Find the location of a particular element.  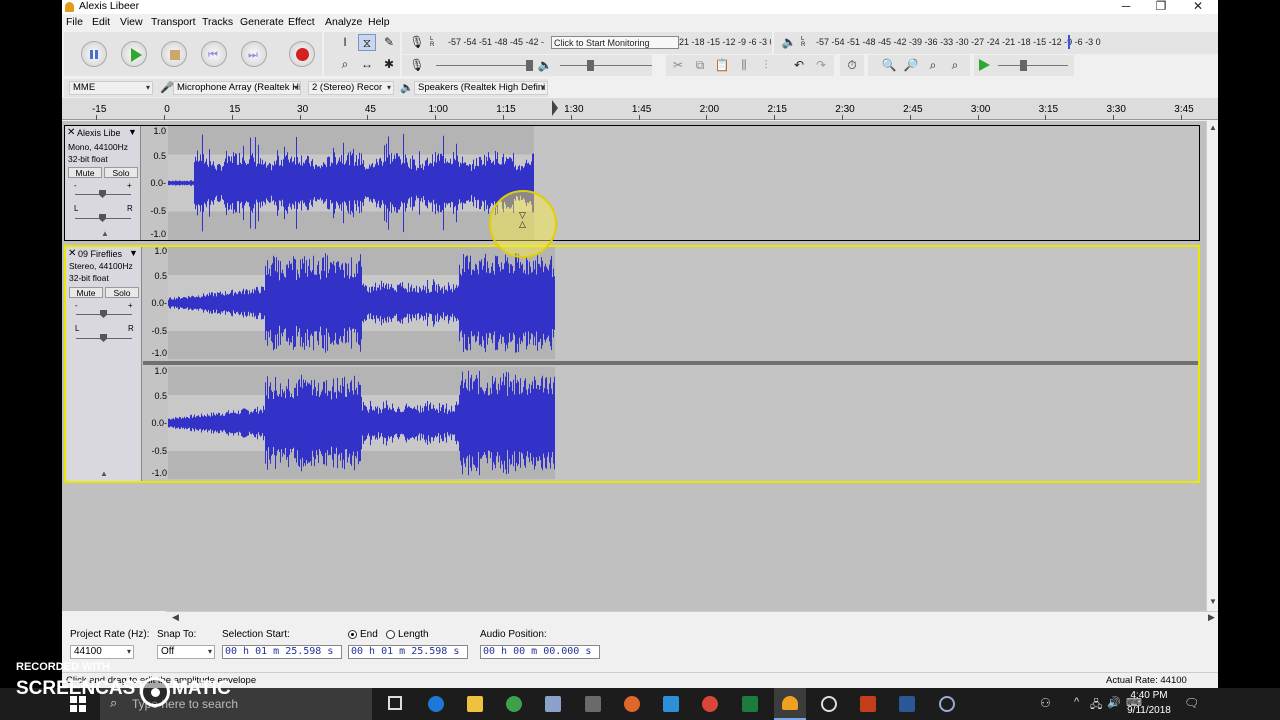

volume-icon: 🔊 is located at coordinates (1114, 702).